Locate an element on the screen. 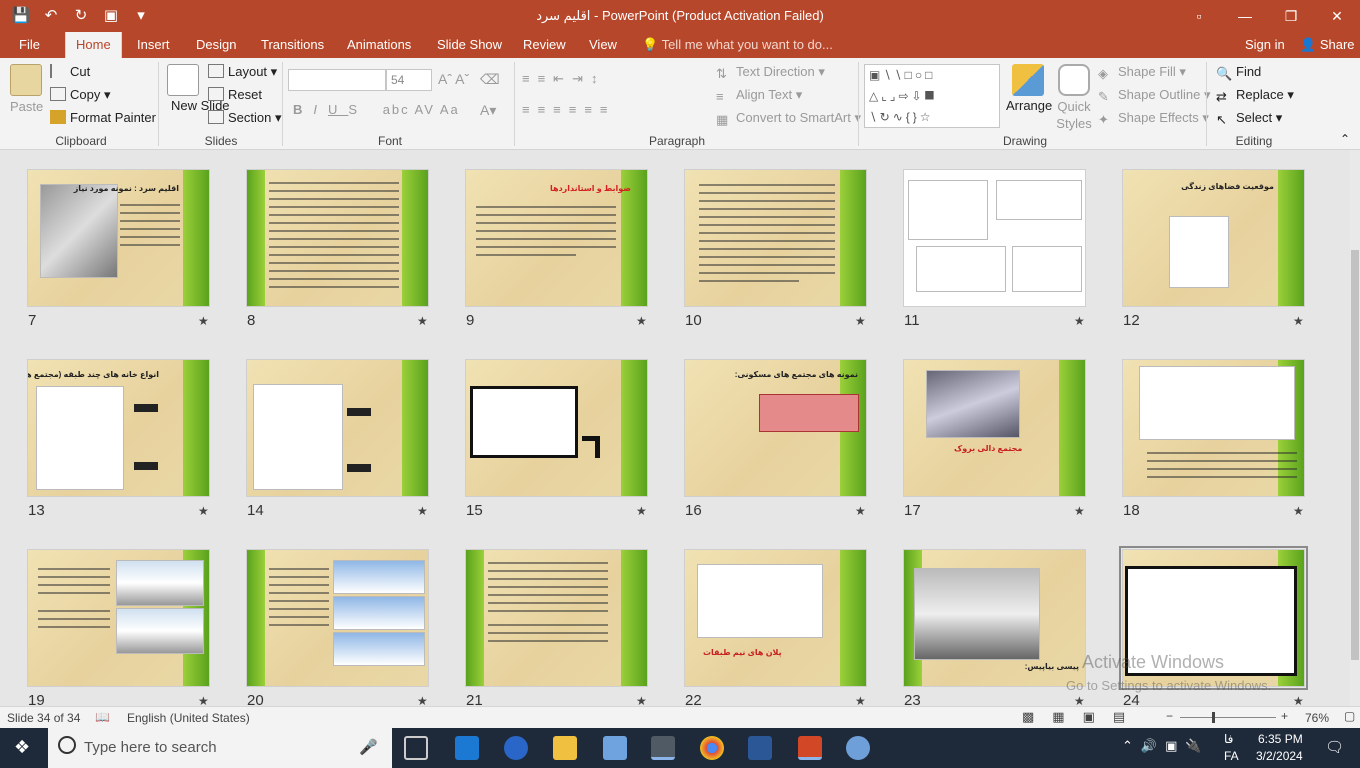 The image size is (1360, 768). tab-view: View is located at coordinates (603, 44).